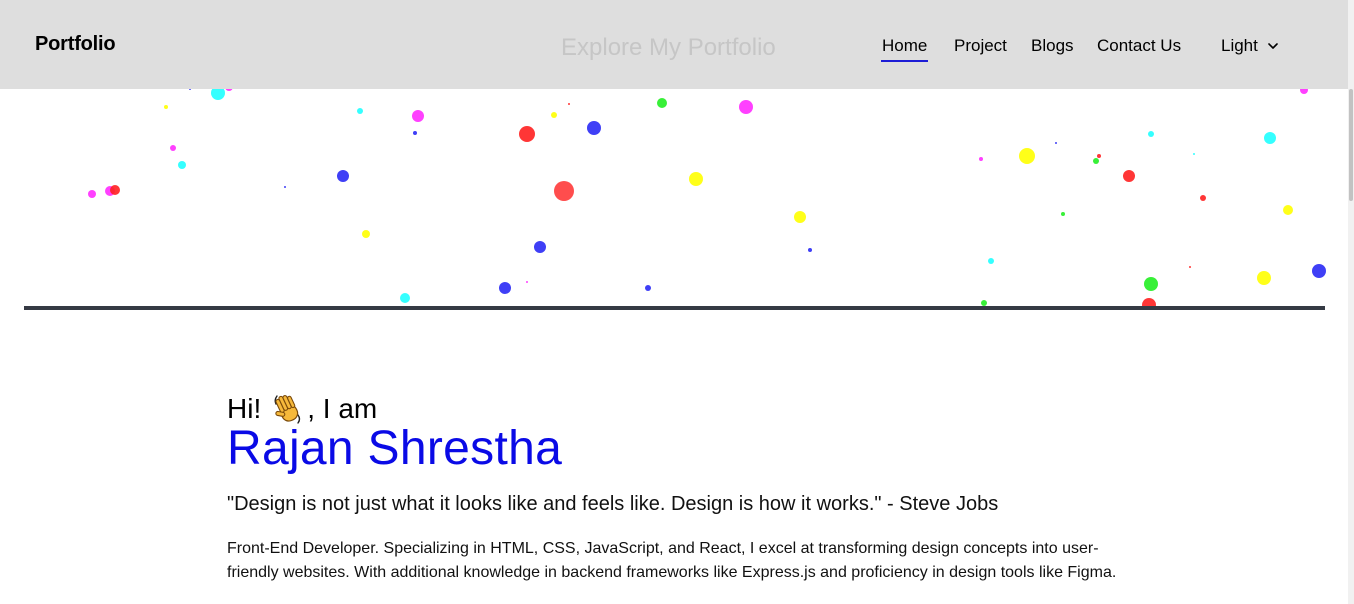  Describe the element at coordinates (287, 409) in the screenshot. I see `waving-hand-icon` at that location.